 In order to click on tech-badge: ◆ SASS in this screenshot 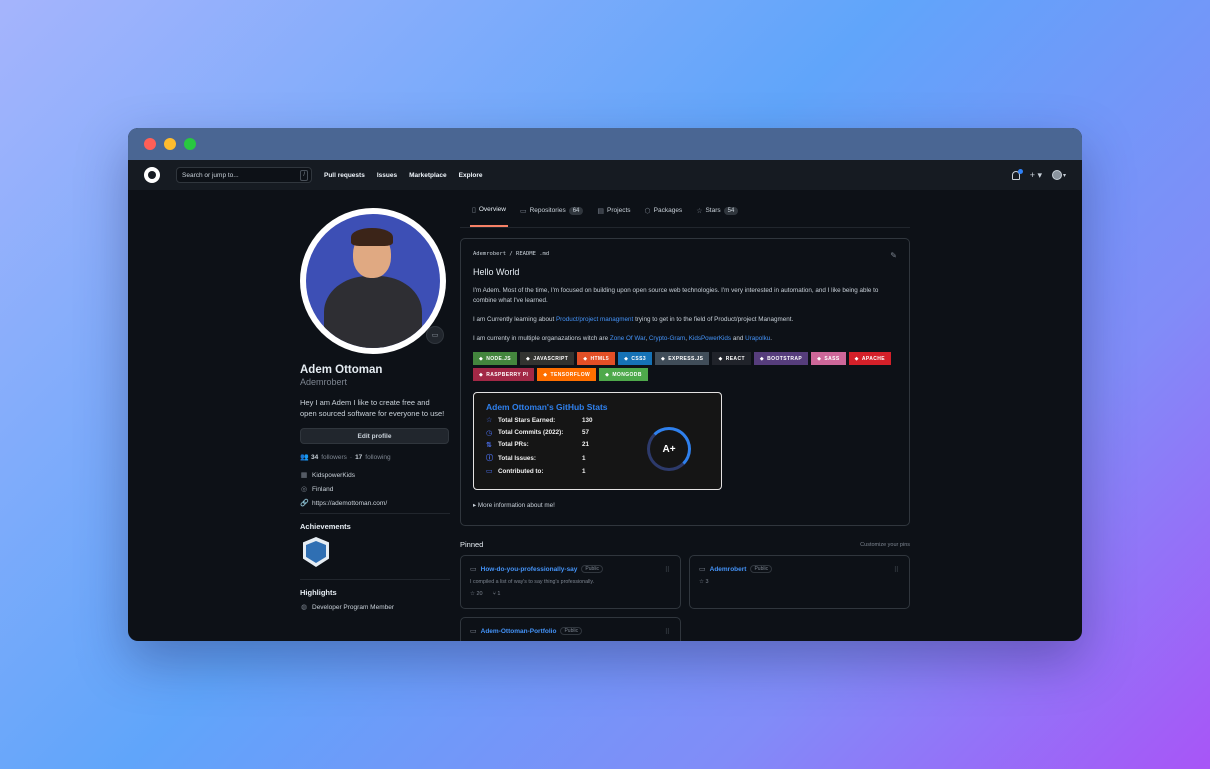, I will do `click(828, 358)`.